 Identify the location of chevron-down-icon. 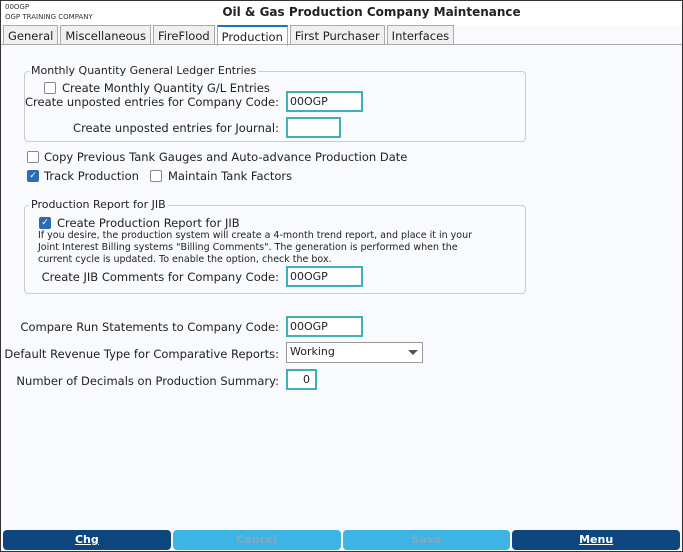
(413, 352).